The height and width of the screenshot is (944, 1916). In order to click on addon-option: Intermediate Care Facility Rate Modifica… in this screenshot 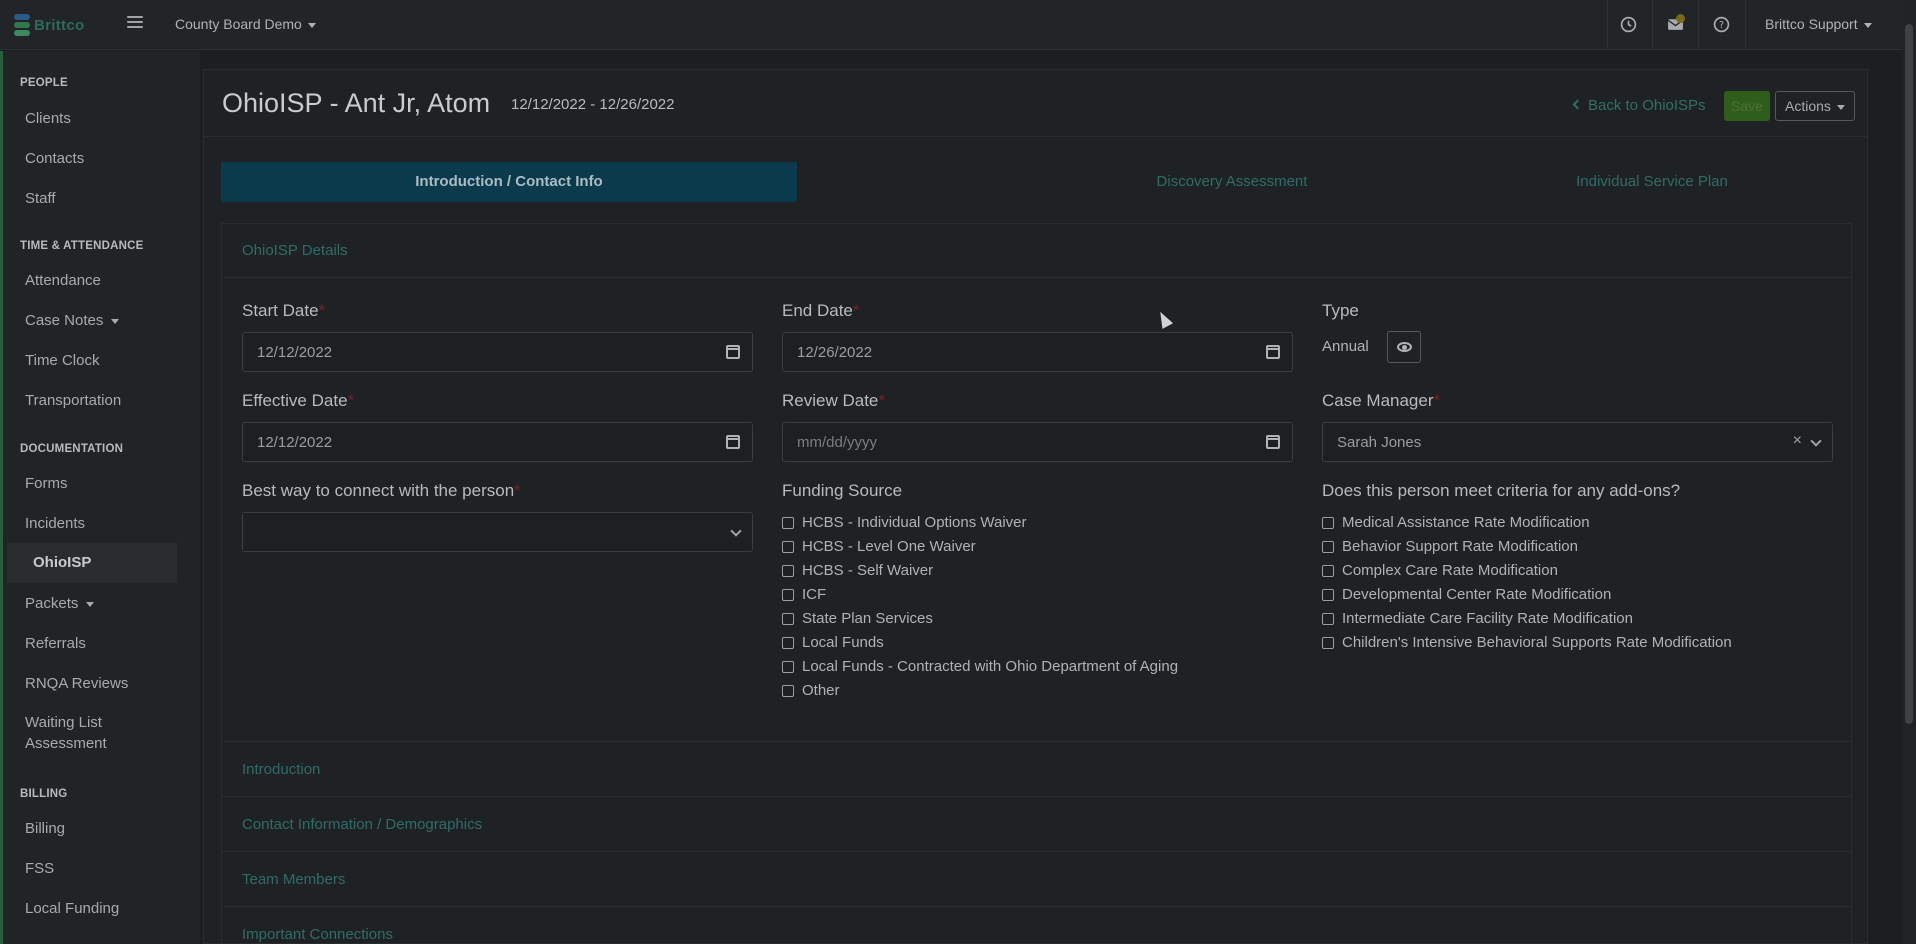, I will do `click(1477, 618)`.